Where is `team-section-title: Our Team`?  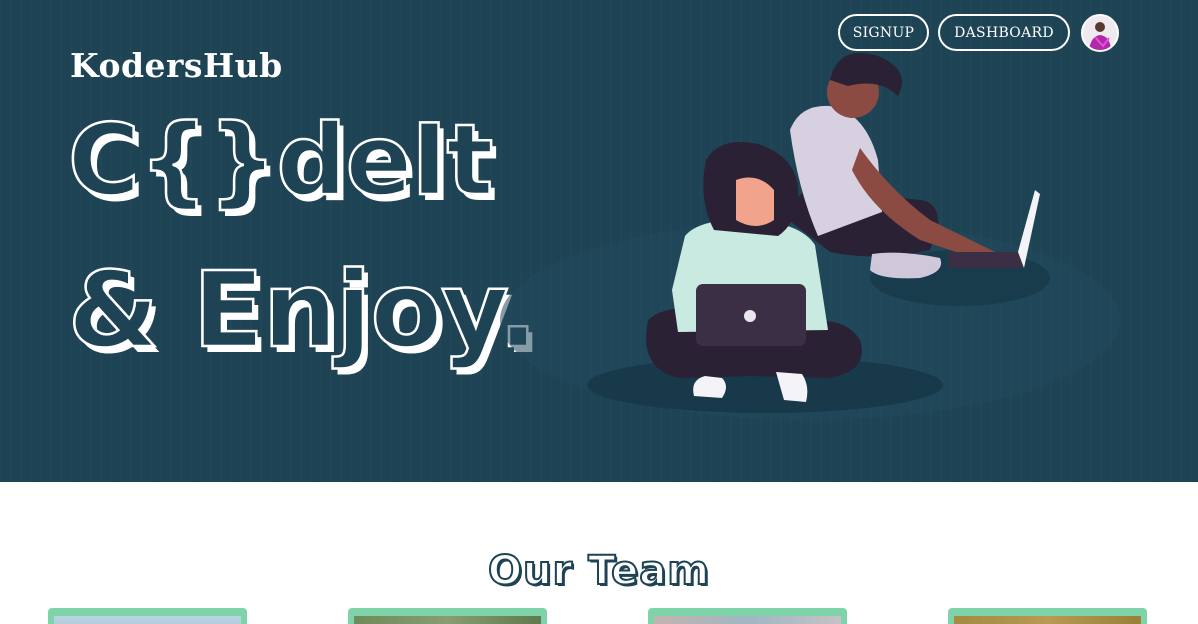 team-section-title: Our Team is located at coordinates (598, 571).